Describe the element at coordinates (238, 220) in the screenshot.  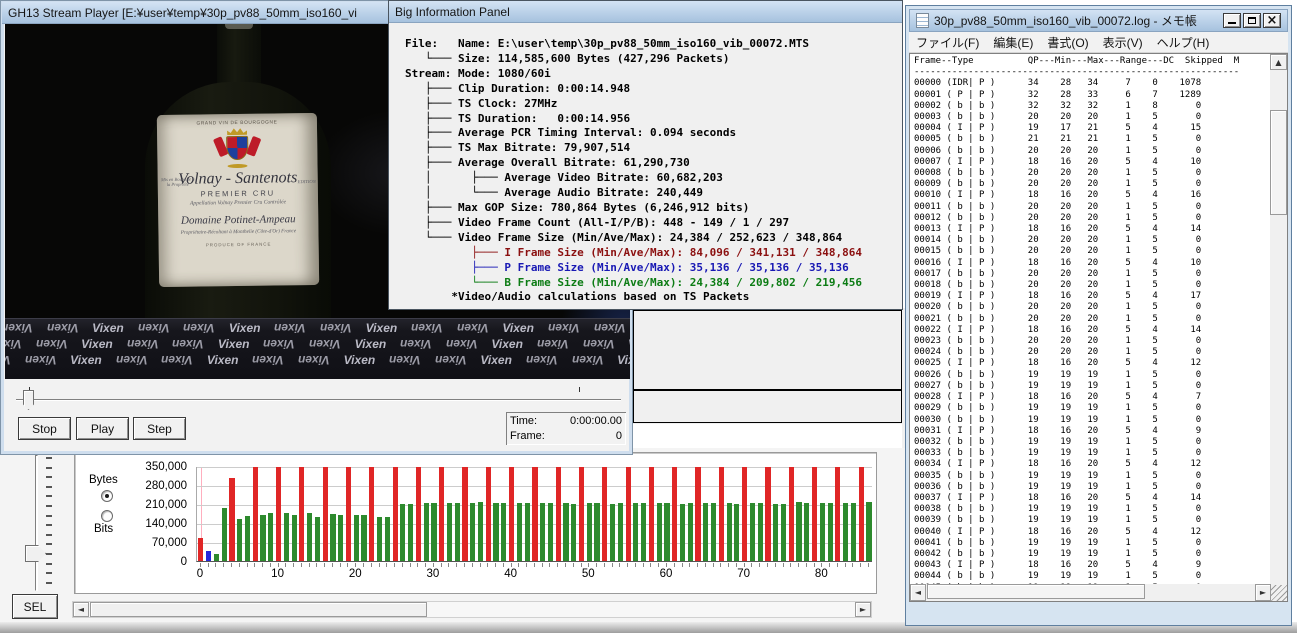
I see `wine-domaine: Domaine Potinet-Ampeau` at that location.